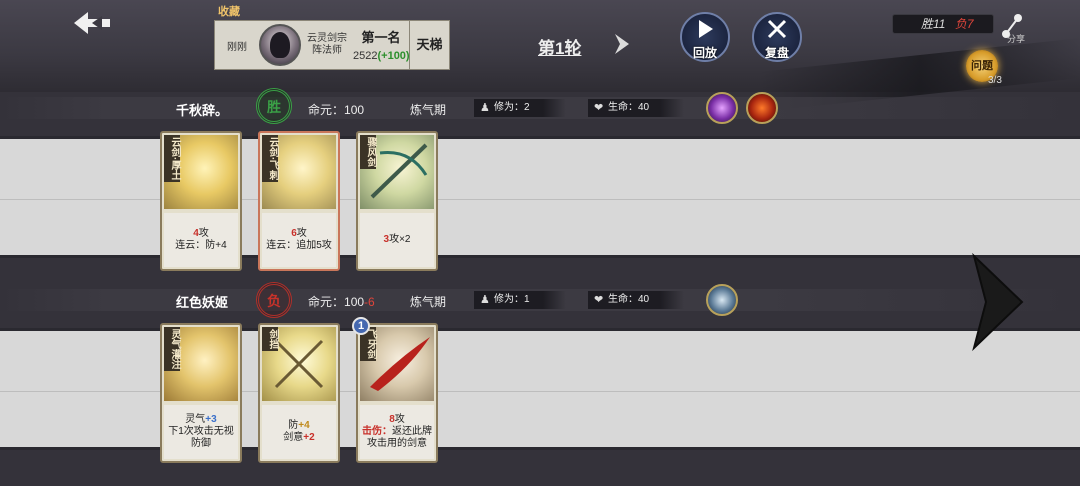 The width and height of the screenshot is (1080, 486). I want to click on review-button: 复盘, so click(777, 37).